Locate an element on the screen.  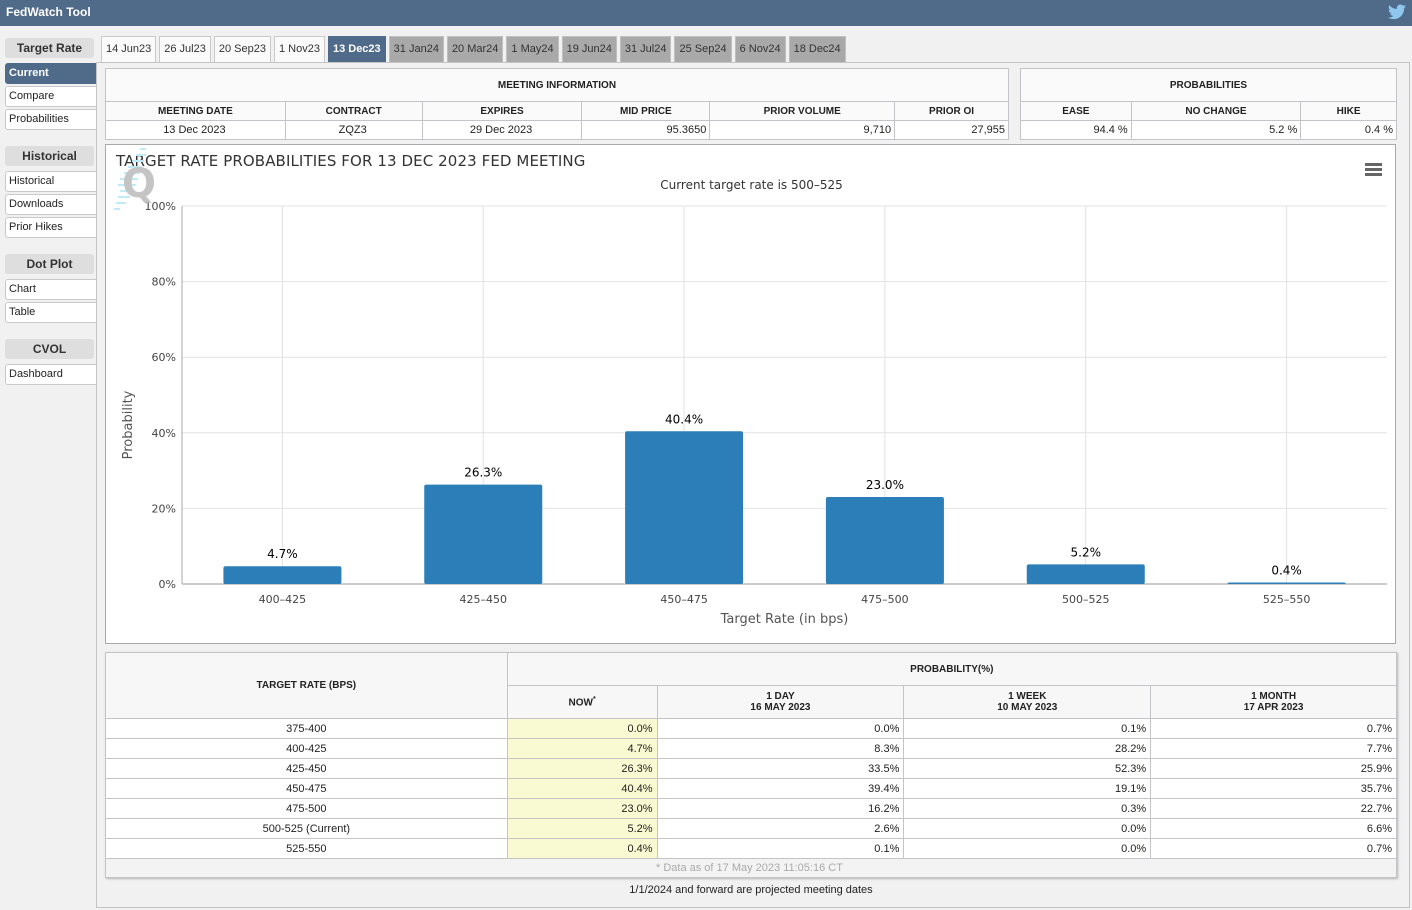
sidebar-item-probabilities: Probabilities is located at coordinates (51, 119).